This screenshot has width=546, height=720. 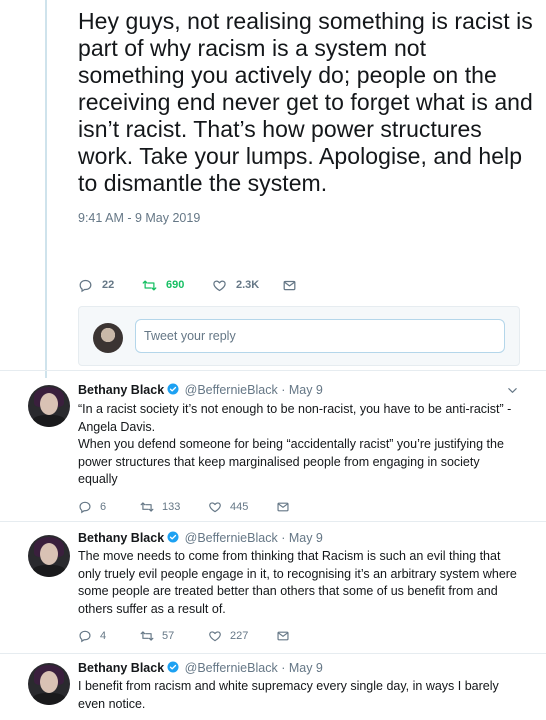 I want to click on reply-button: 6, so click(x=109, y=507).